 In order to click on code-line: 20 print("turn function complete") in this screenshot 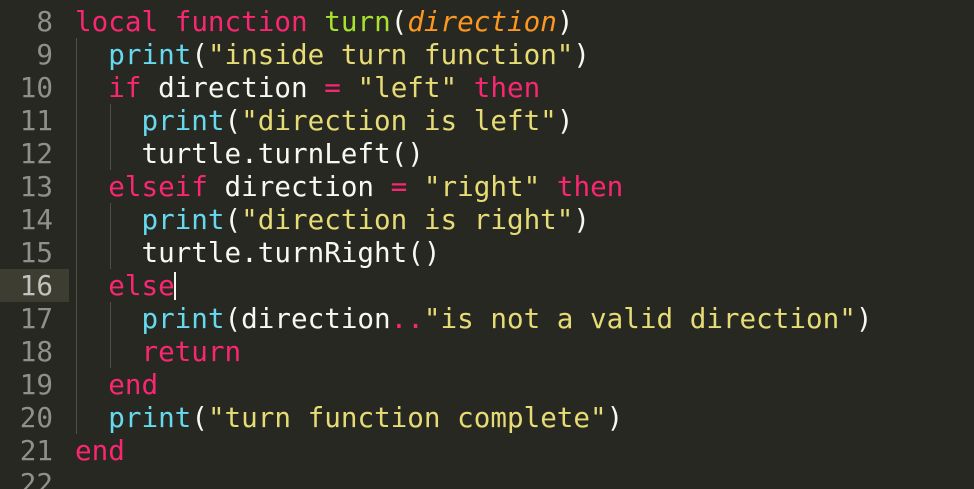, I will do `click(487, 417)`.